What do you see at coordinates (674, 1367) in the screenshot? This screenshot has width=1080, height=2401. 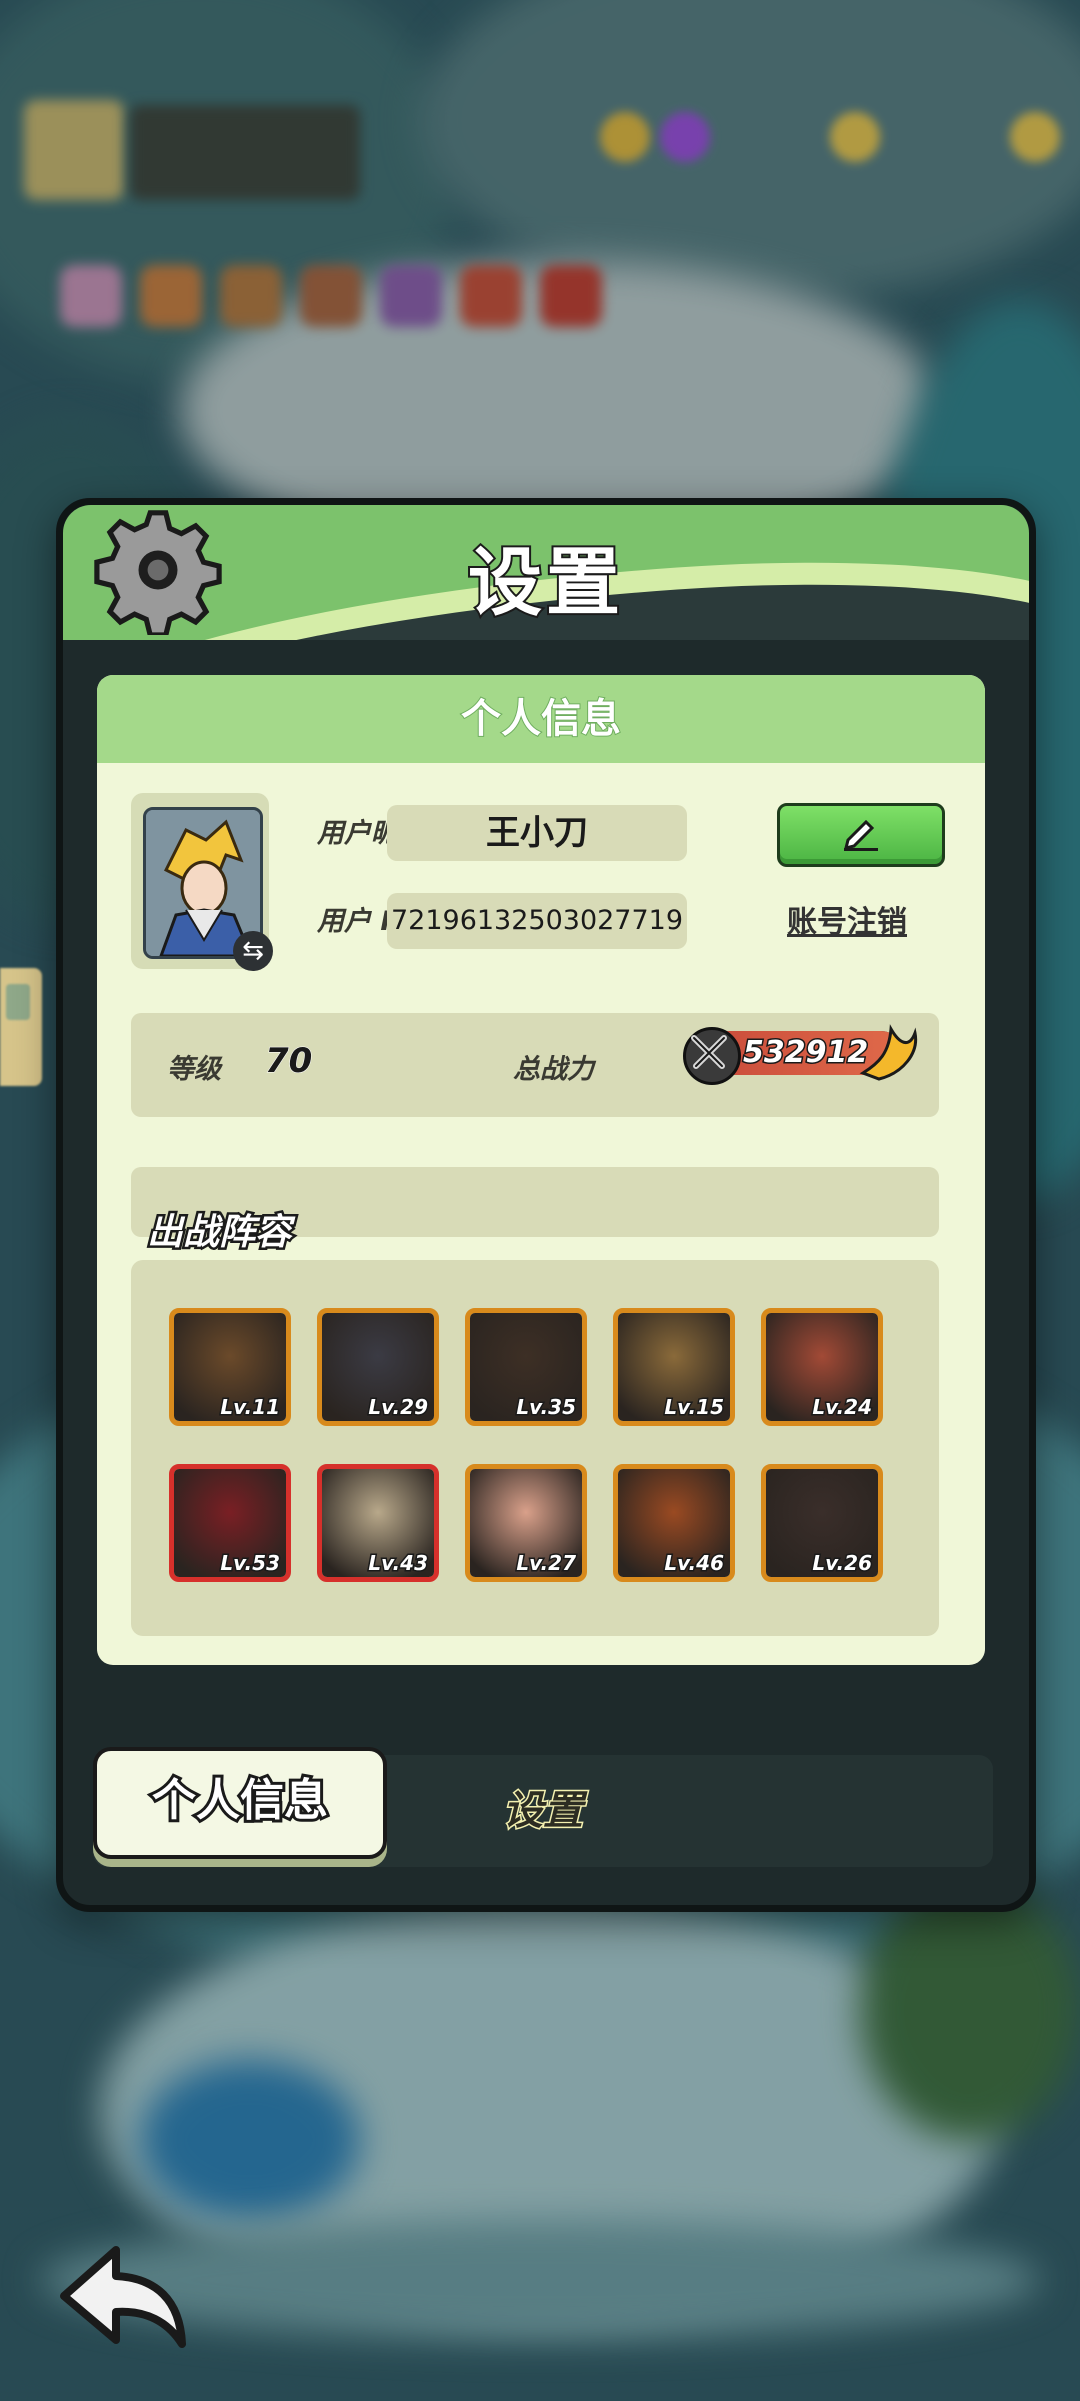 I see `hero-card: Lv.15` at bounding box center [674, 1367].